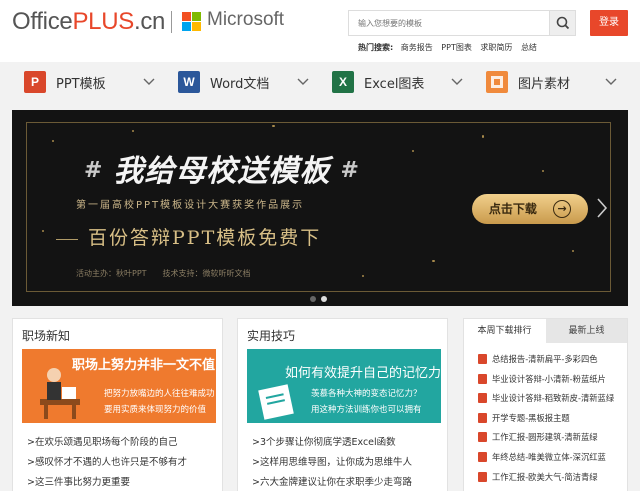 The image size is (640, 491). I want to click on hot-search-link: 总结, so click(529, 47).